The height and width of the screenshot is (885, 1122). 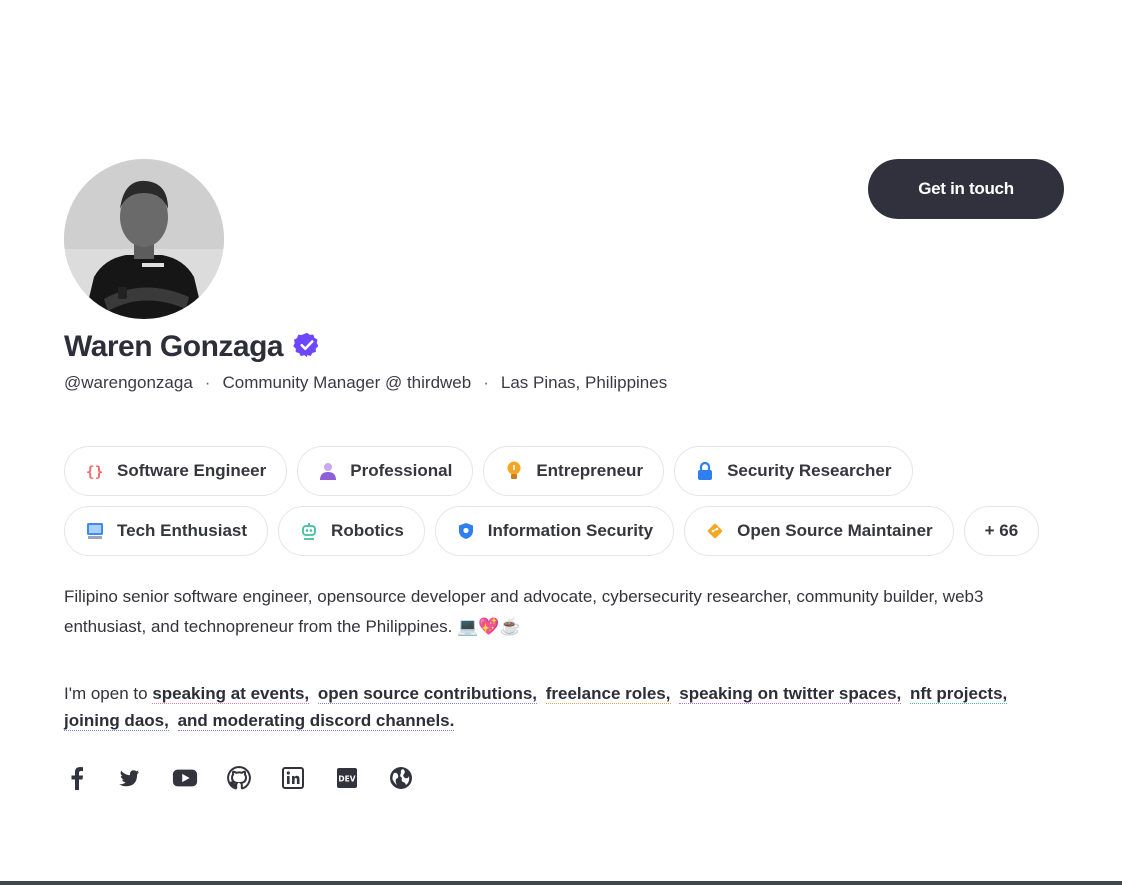 I want to click on open-to-speaking-at-events: speaking at events,, so click(x=231, y=694).